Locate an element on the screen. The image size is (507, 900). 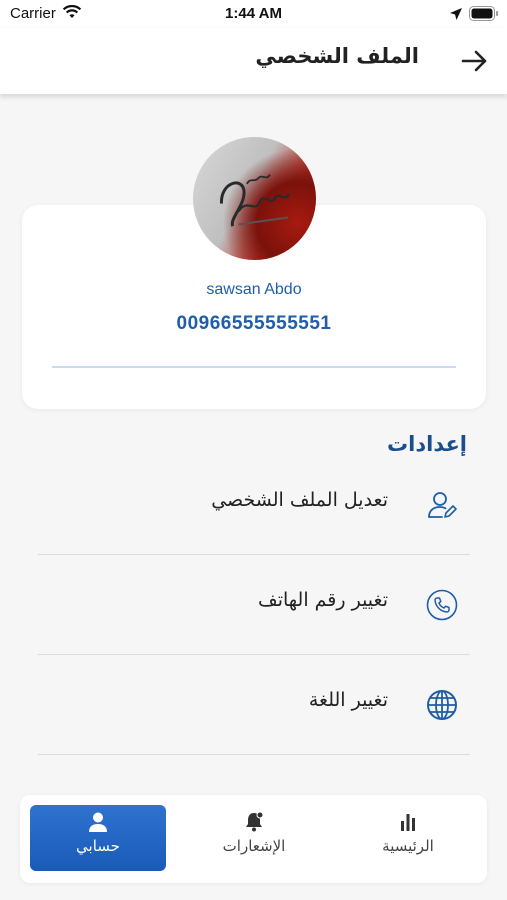
phone-icon is located at coordinates (442, 605).